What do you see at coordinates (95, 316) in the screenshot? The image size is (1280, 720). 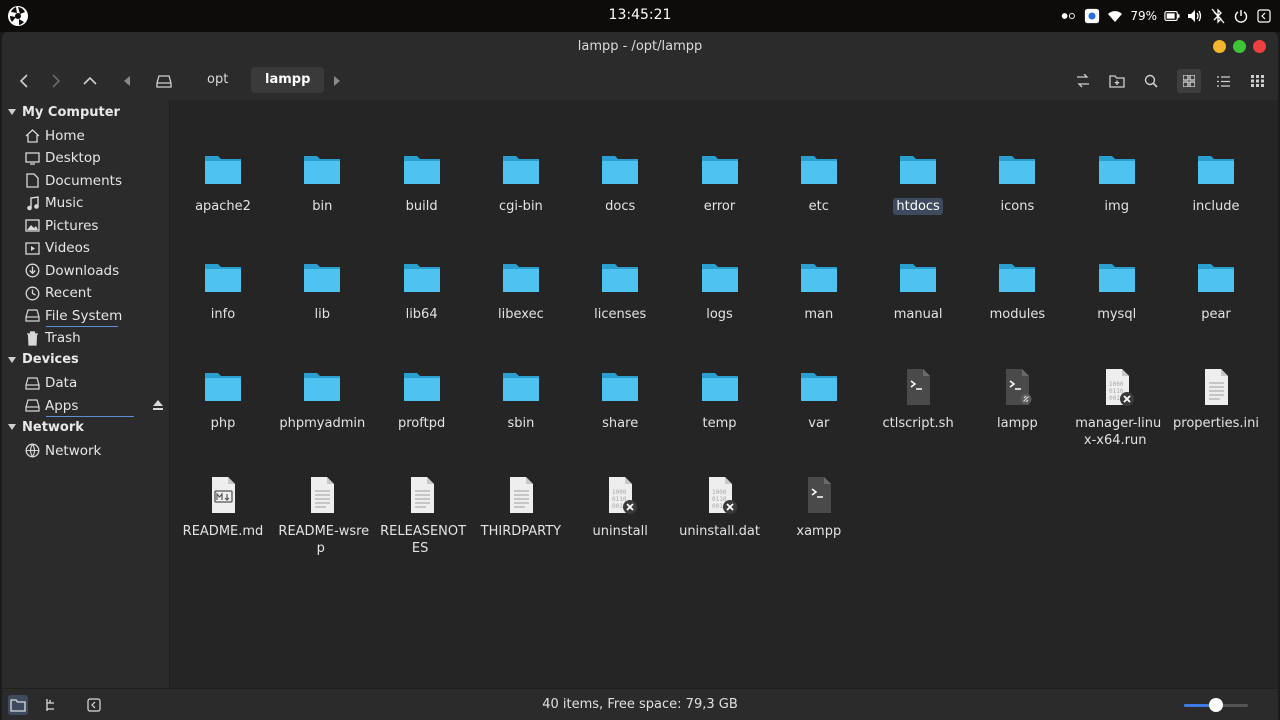 I see `sidebar-item-file-system: File System` at bounding box center [95, 316].